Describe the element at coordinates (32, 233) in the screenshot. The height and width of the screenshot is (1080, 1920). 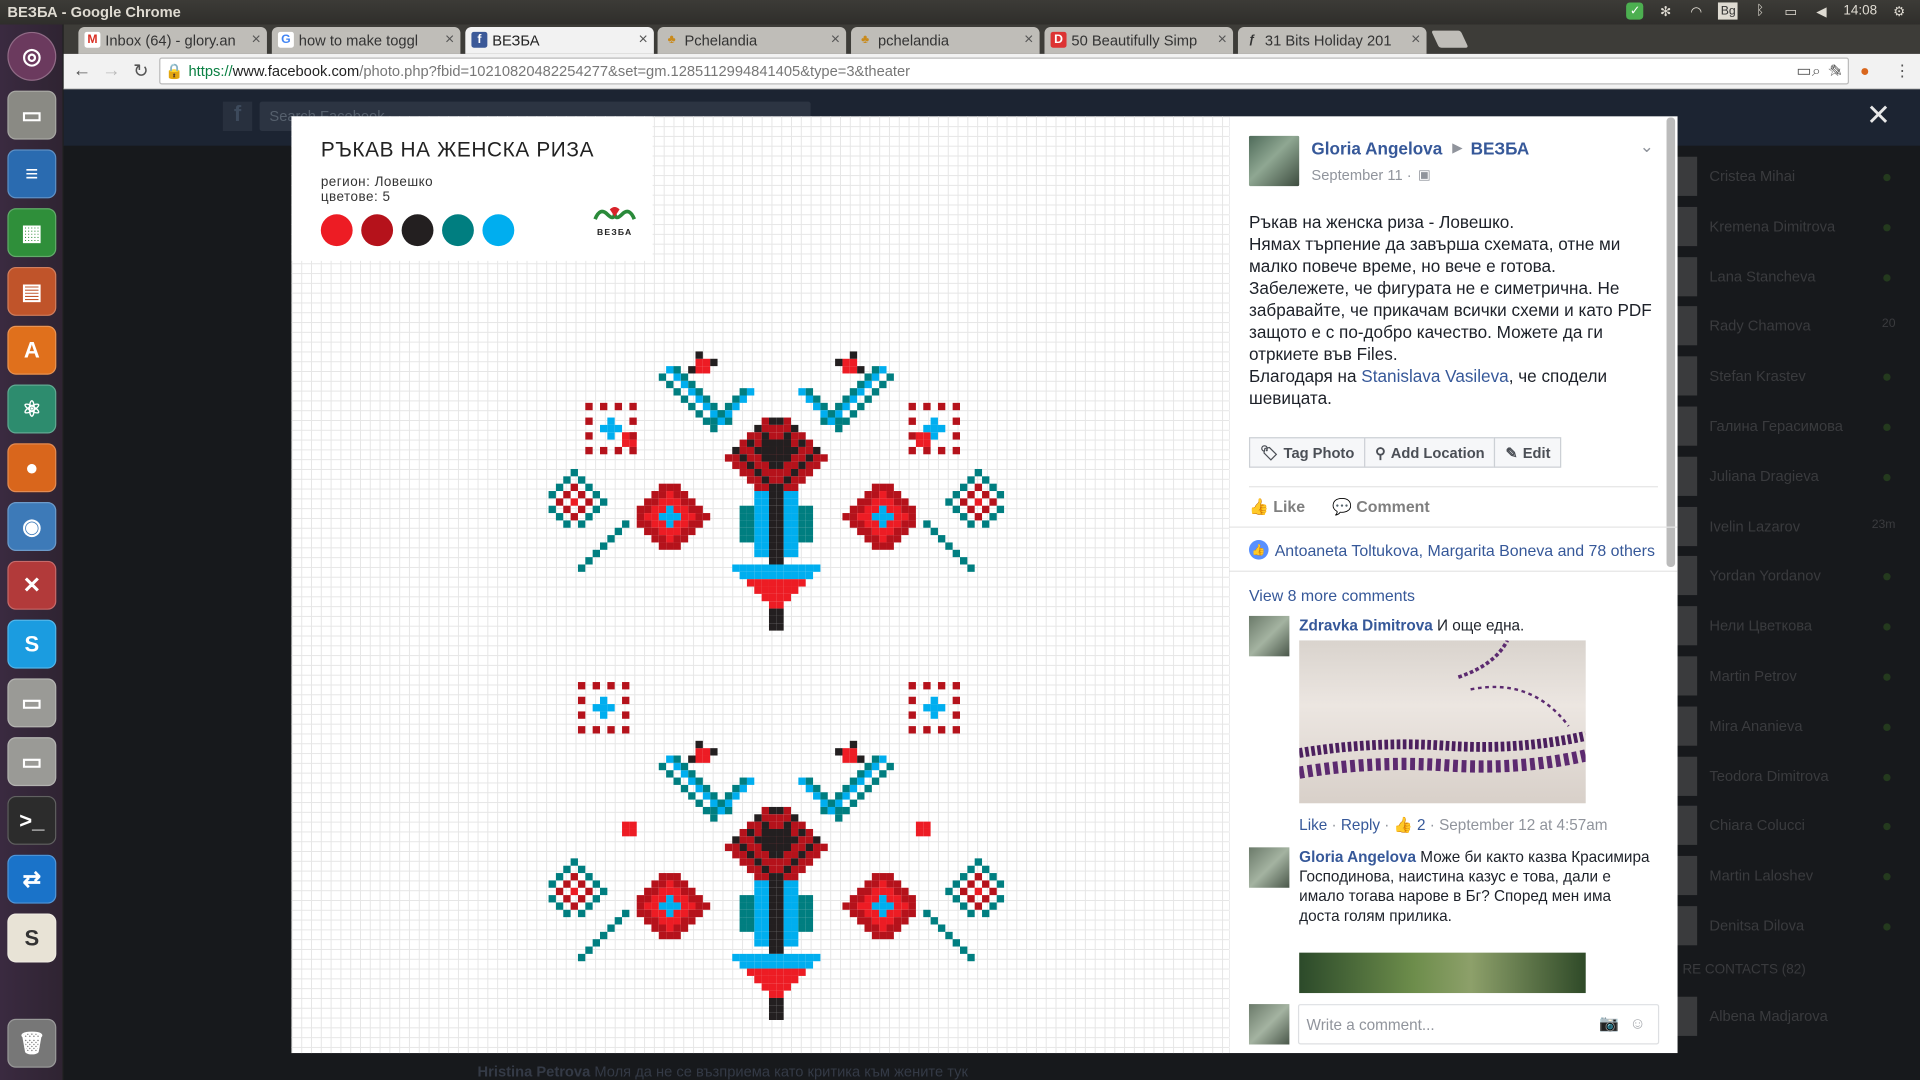
I see `calc-icon: ▦` at that location.